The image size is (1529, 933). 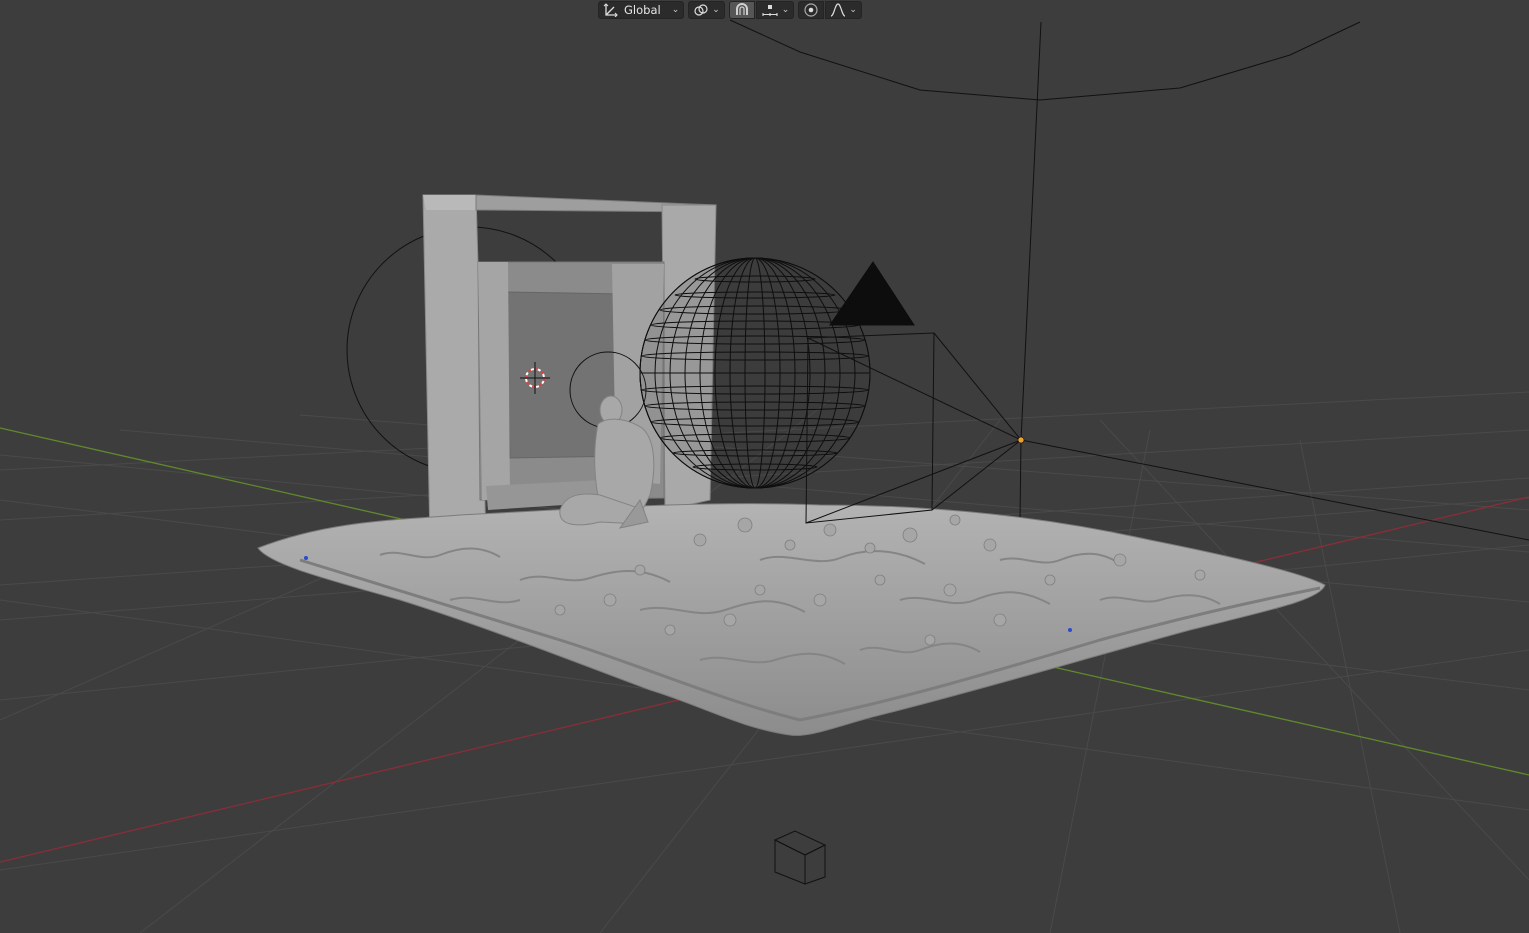 What do you see at coordinates (838, 10) in the screenshot?
I see `falloff-curve-icon` at bounding box center [838, 10].